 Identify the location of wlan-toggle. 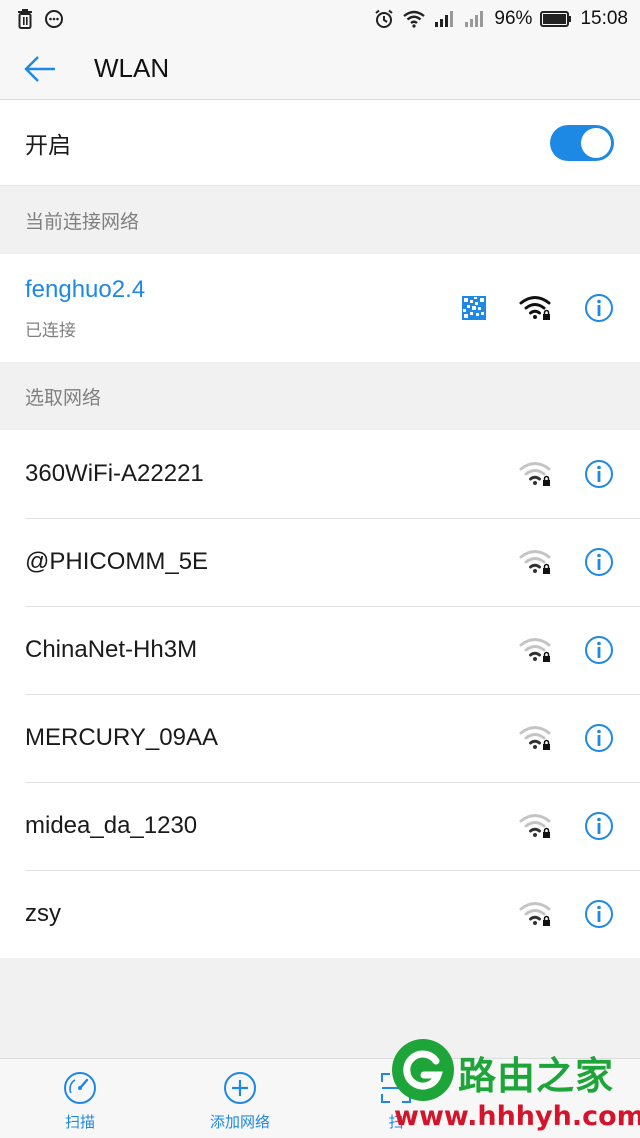
(582, 142).